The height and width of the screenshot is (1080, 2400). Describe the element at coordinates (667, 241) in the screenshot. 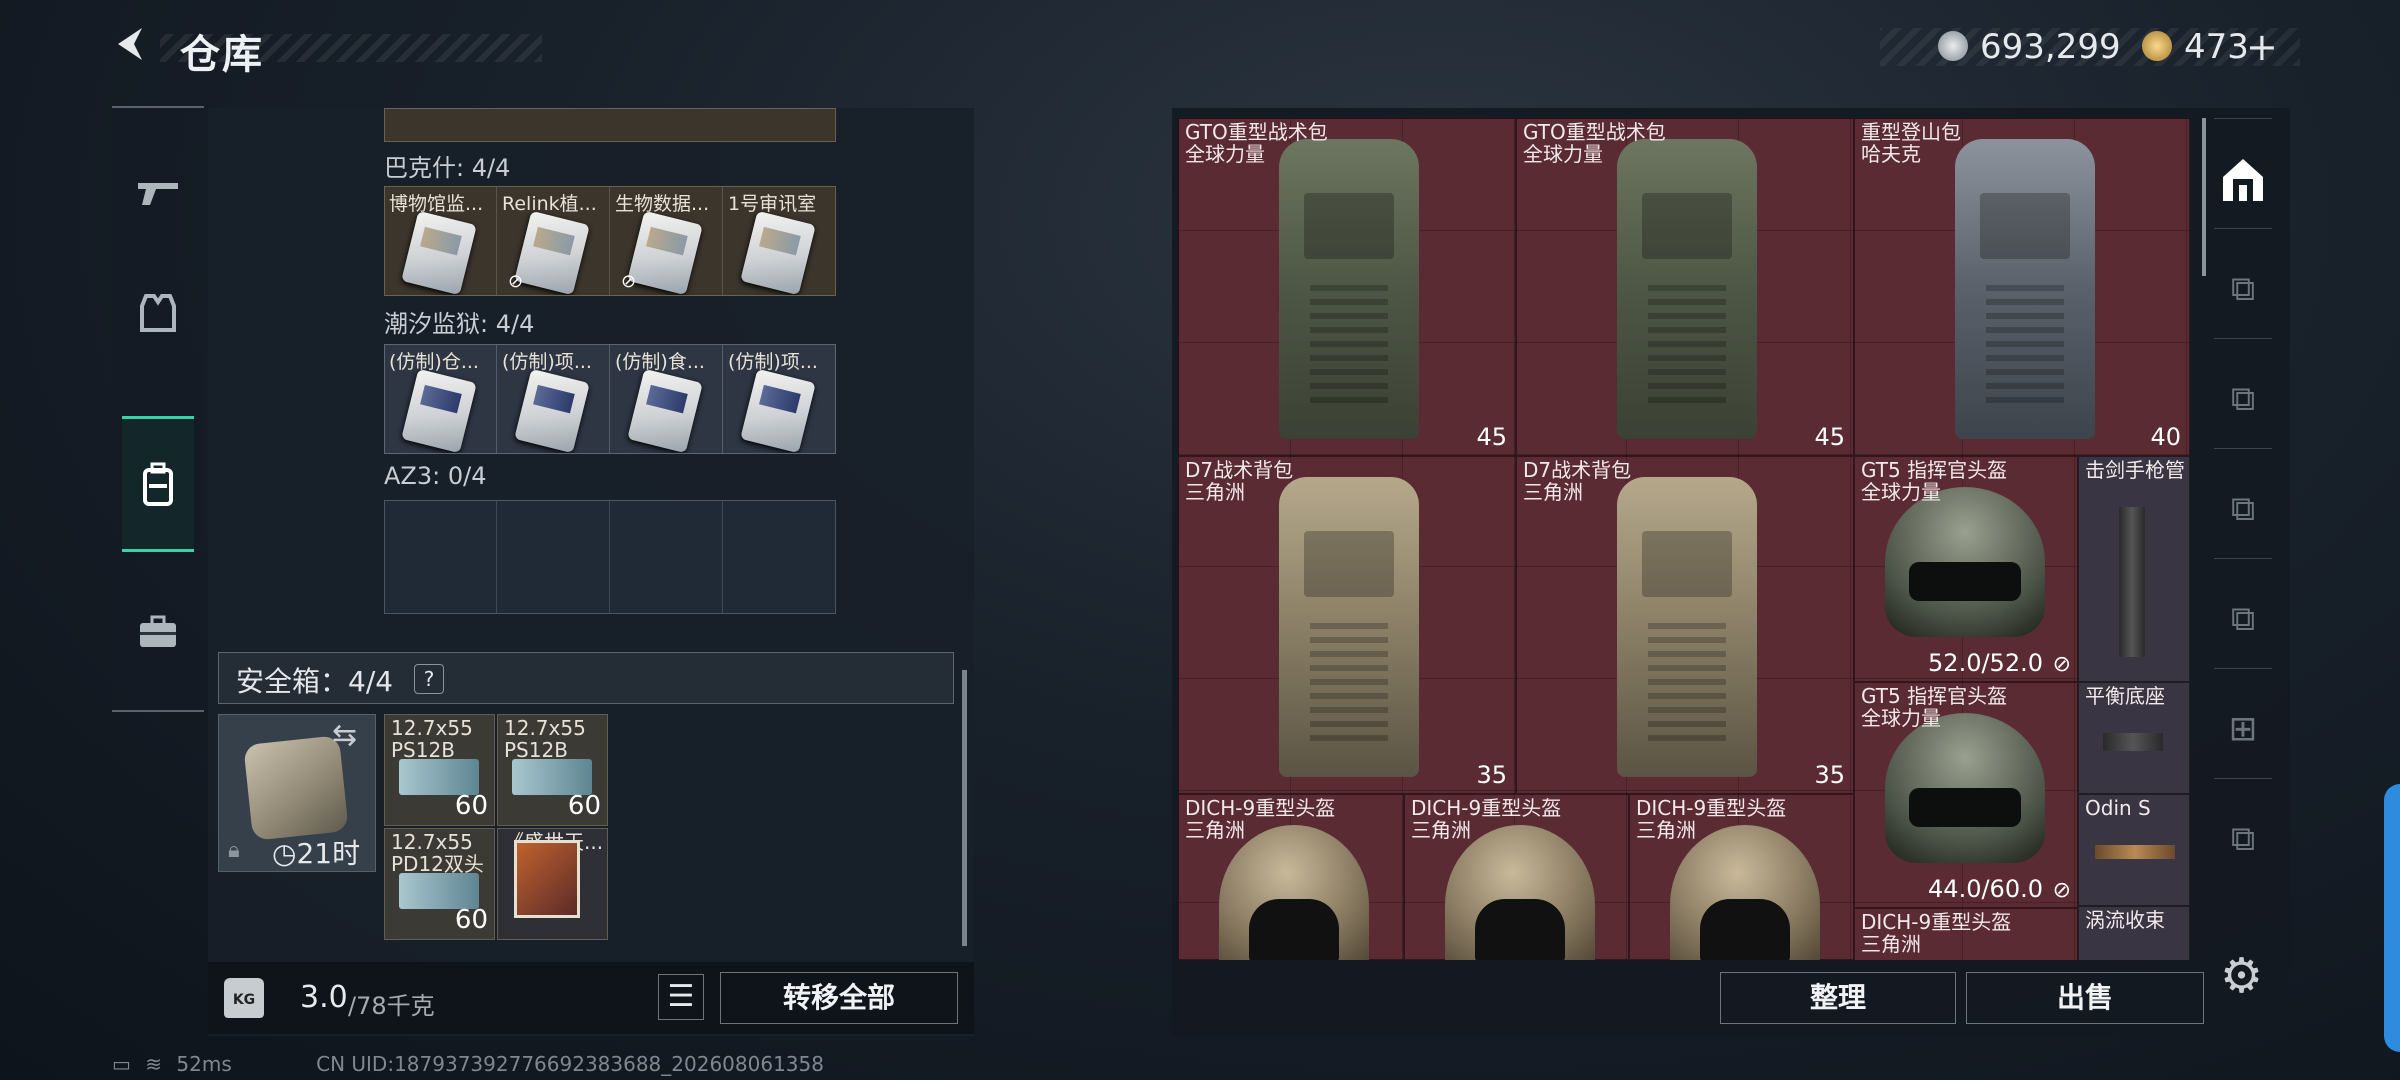

I see `key-card: 生物数据... ⊘` at that location.